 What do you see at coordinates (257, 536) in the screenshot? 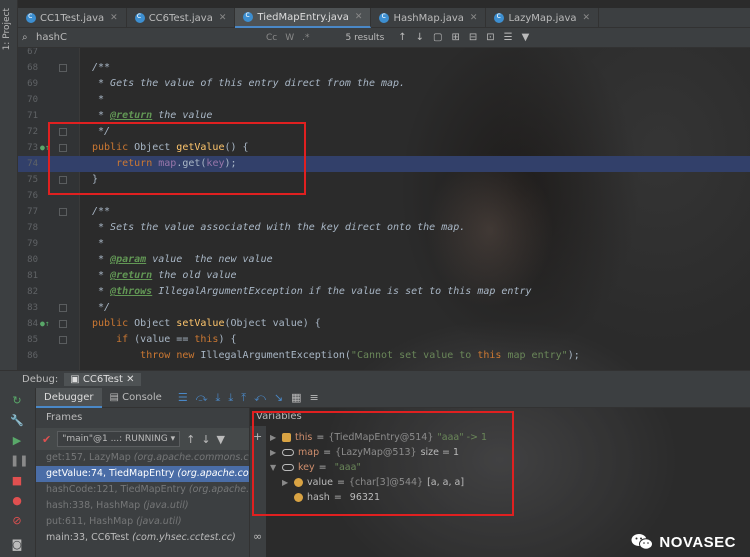
I see `watches-icon: ∞` at bounding box center [257, 536].